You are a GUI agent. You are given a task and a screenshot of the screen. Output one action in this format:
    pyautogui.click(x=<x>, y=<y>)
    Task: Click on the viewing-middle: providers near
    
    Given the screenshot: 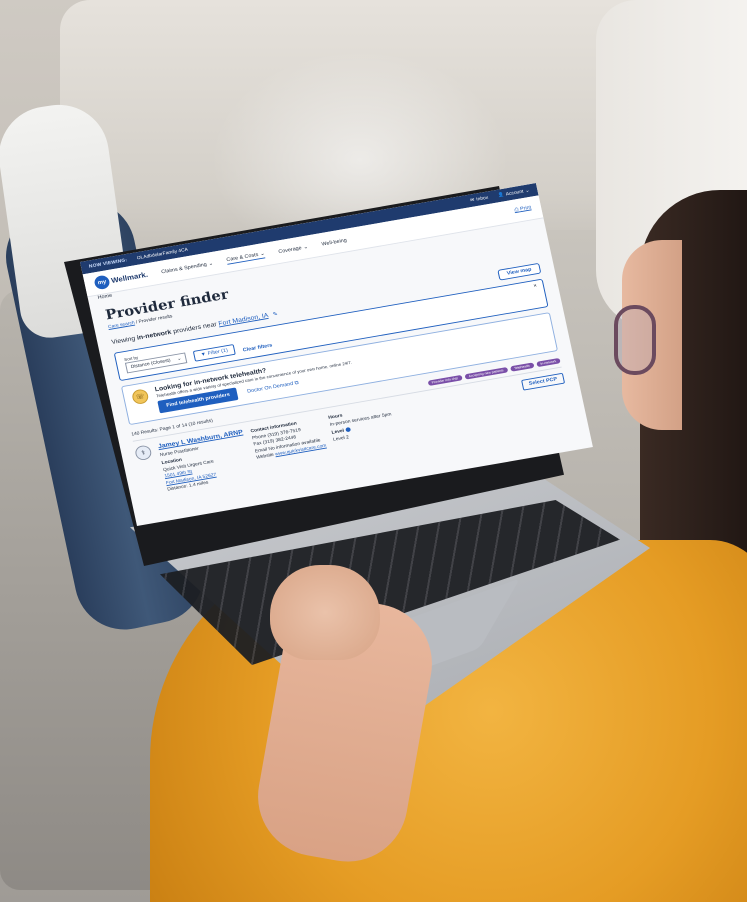 What is the action you would take?
    pyautogui.click(x=195, y=328)
    